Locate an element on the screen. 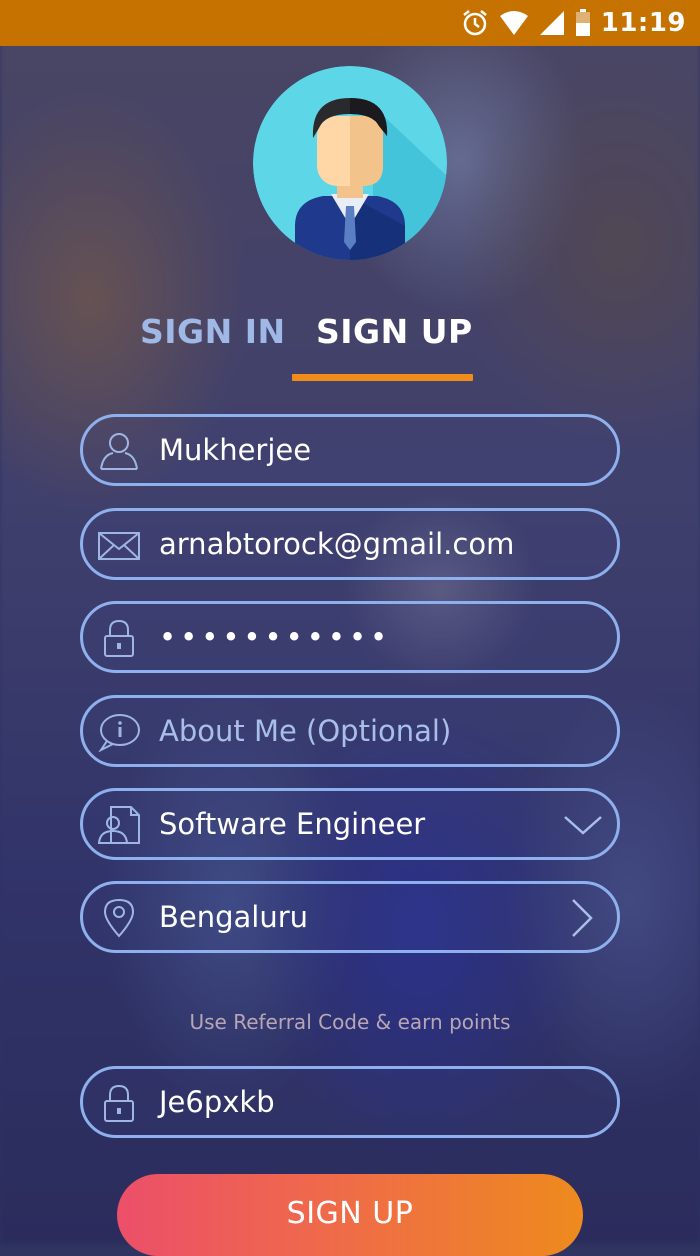  chevron-right-icon is located at coordinates (583, 918).